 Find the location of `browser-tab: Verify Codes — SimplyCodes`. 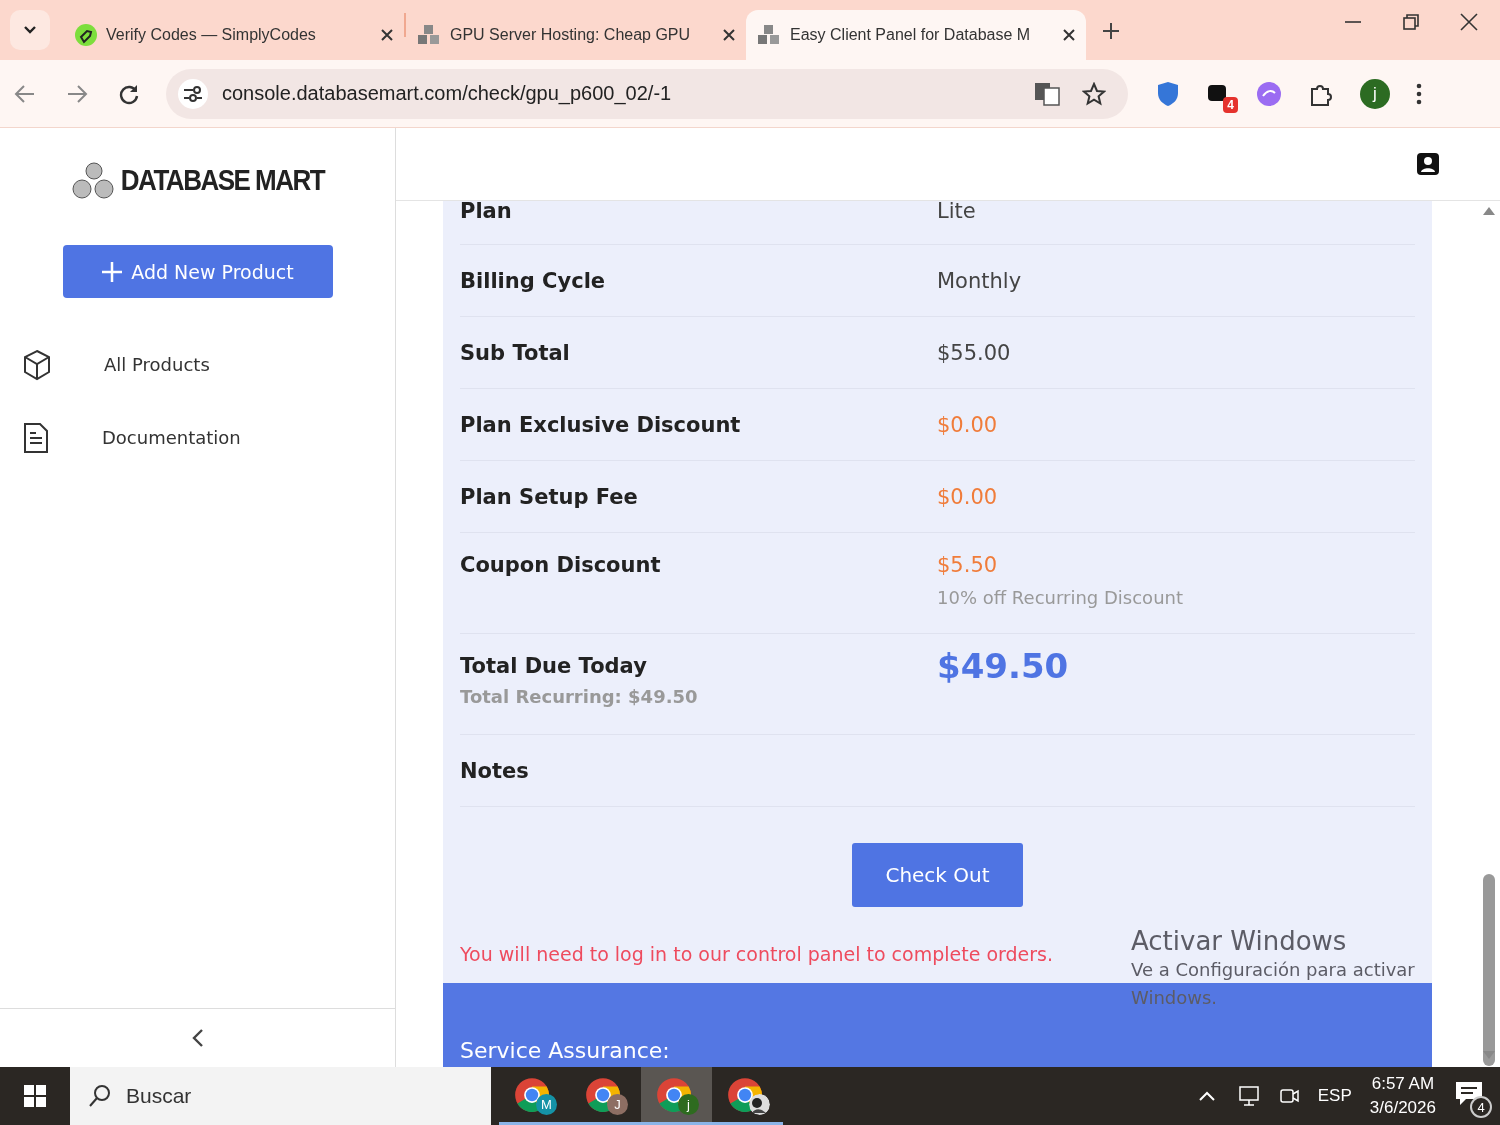

browser-tab: Verify Codes — SimplyCodes is located at coordinates (234, 35).